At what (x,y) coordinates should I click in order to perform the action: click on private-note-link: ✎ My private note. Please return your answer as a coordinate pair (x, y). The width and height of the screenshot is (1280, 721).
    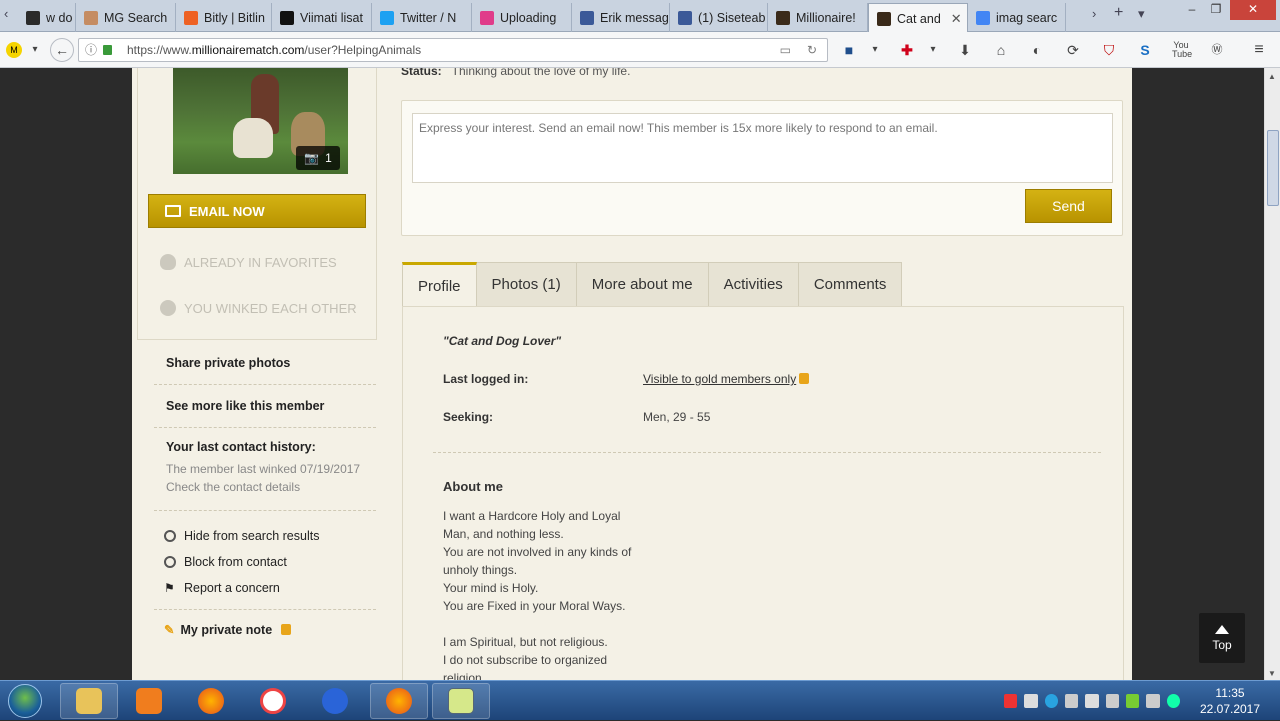
    Looking at the image, I should click on (265, 623).